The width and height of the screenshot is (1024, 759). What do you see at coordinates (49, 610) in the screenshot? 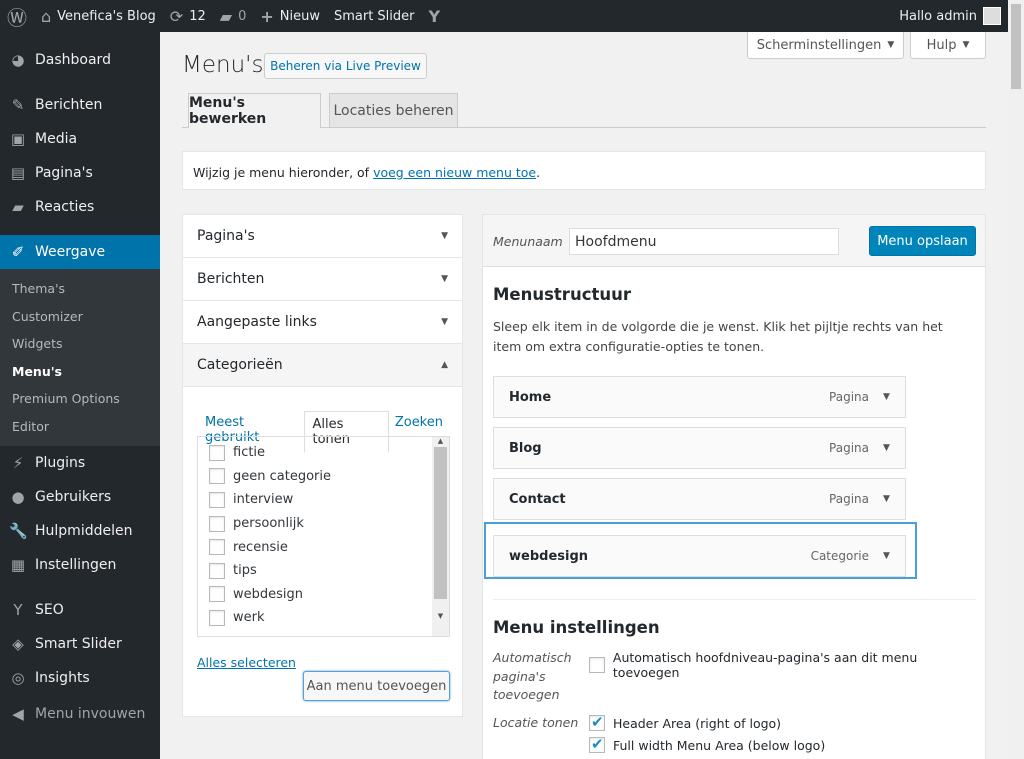
I see `sidebar-item-label: SEO` at bounding box center [49, 610].